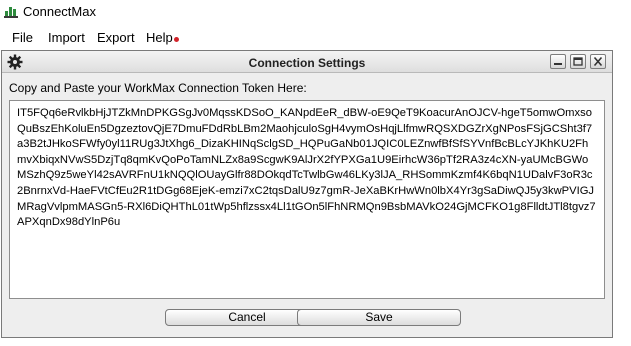 The image size is (631, 346). I want to click on minimize-icon, so click(558, 64).